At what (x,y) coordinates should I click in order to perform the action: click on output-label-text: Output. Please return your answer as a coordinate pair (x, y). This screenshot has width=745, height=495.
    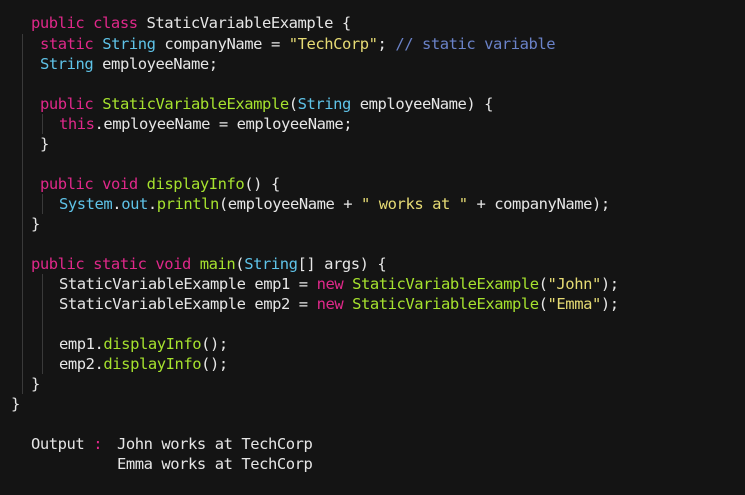
    Looking at the image, I should click on (58, 444).